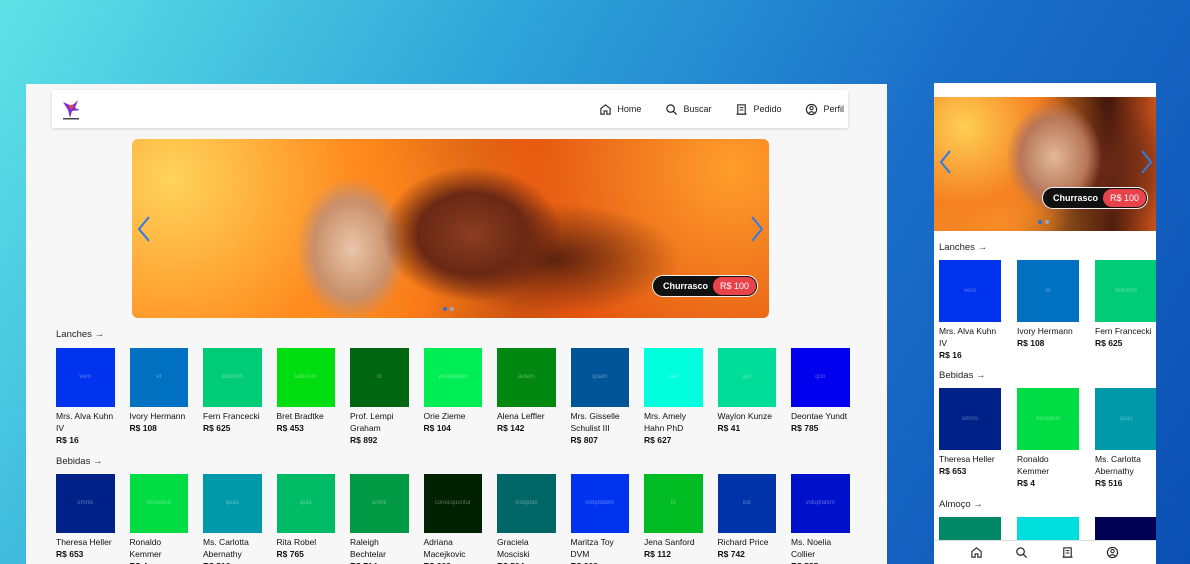 This screenshot has width=1190, height=564. I want to click on product-card: id Jena Sanford R$ 112, so click(673, 519).